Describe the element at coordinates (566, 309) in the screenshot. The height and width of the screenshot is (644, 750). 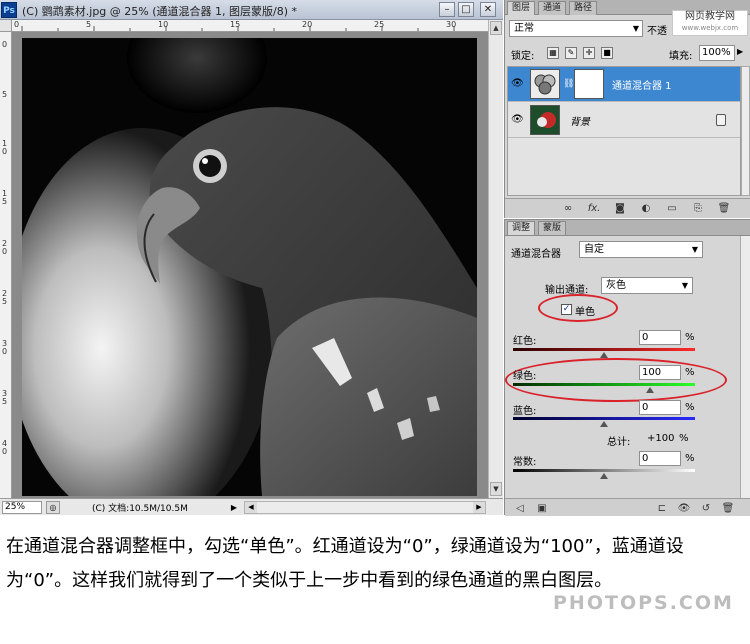
I see `monochrome-checkbox: ✓` at that location.